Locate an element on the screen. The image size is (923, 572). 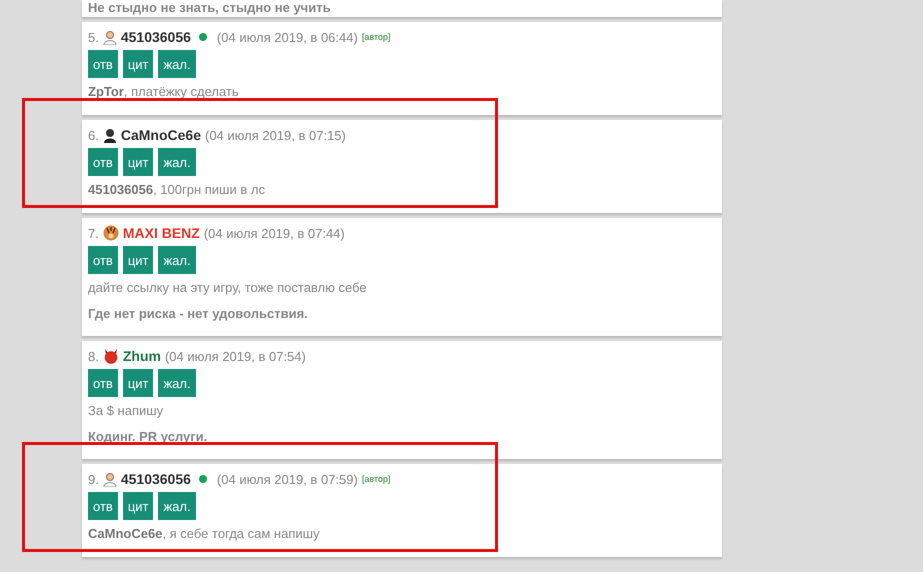
post-date: (04 июля 2019, в 07:15) is located at coordinates (275, 135).